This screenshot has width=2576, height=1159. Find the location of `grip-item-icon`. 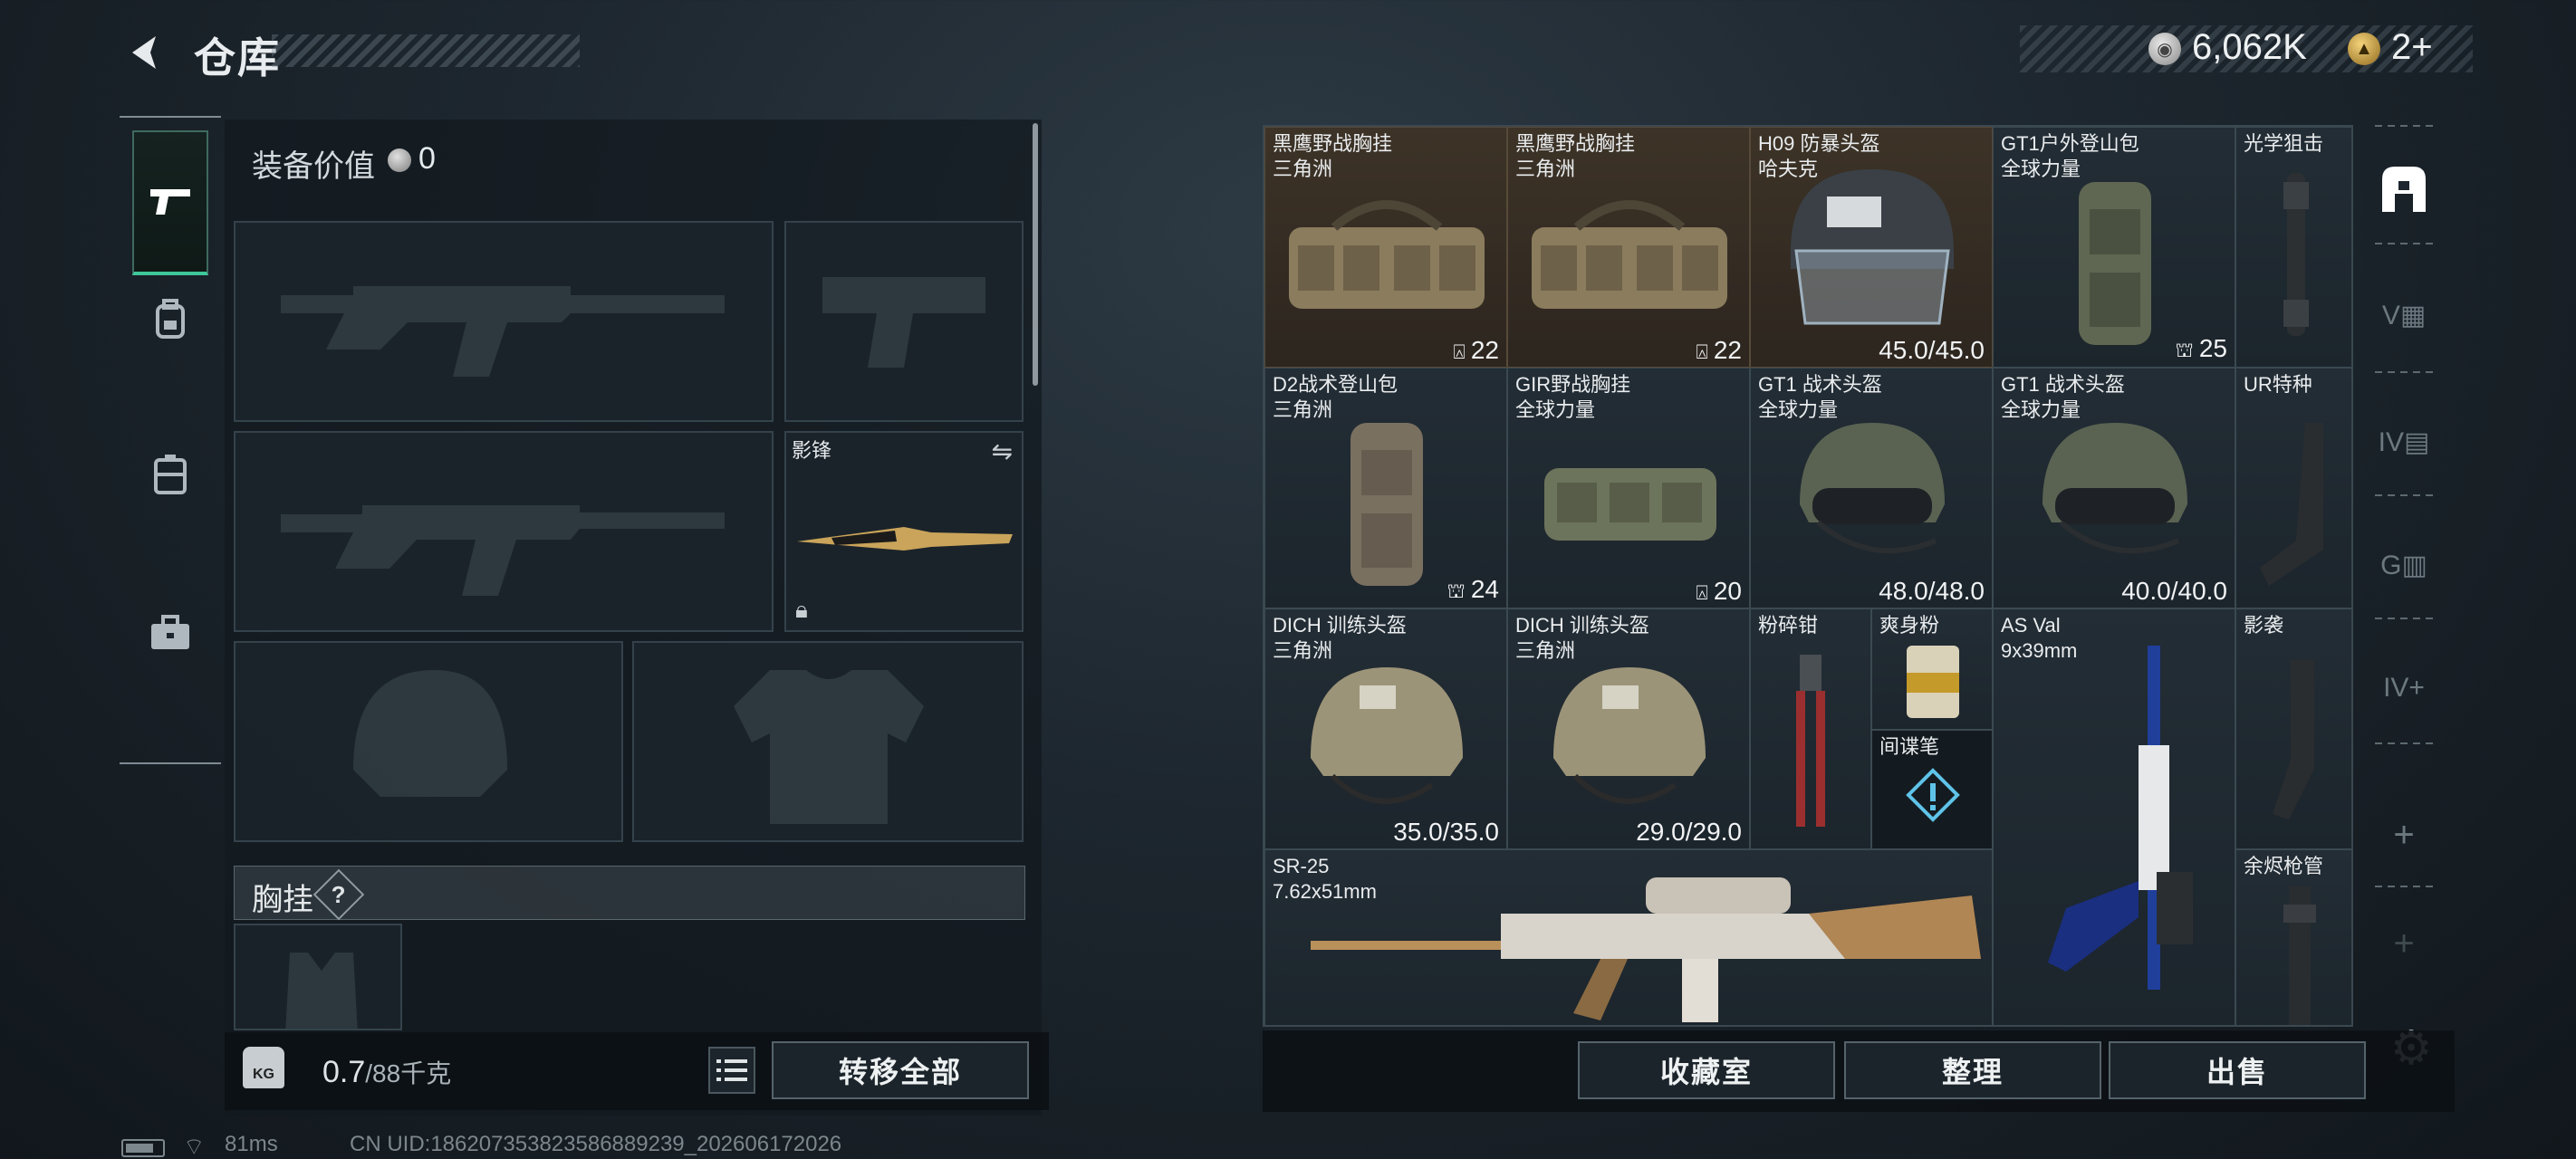

grip-item-icon is located at coordinates (2293, 739).